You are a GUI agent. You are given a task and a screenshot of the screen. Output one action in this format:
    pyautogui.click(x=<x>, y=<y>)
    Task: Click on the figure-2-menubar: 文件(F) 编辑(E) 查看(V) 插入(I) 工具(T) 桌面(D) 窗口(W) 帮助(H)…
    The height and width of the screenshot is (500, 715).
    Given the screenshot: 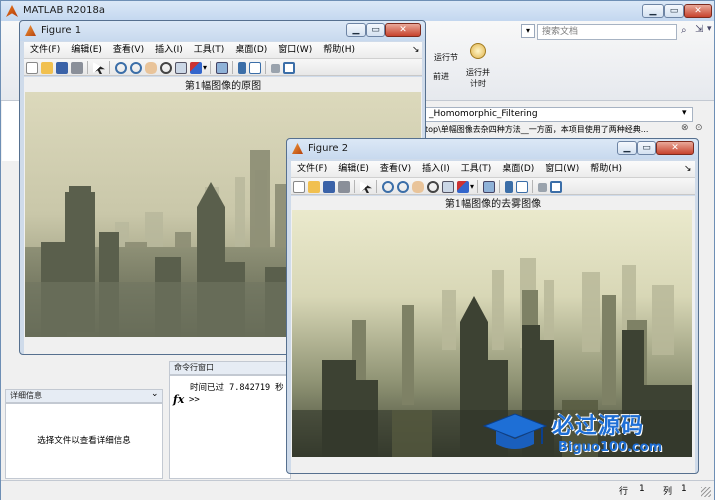 What is the action you would take?
    pyautogui.click(x=493, y=169)
    